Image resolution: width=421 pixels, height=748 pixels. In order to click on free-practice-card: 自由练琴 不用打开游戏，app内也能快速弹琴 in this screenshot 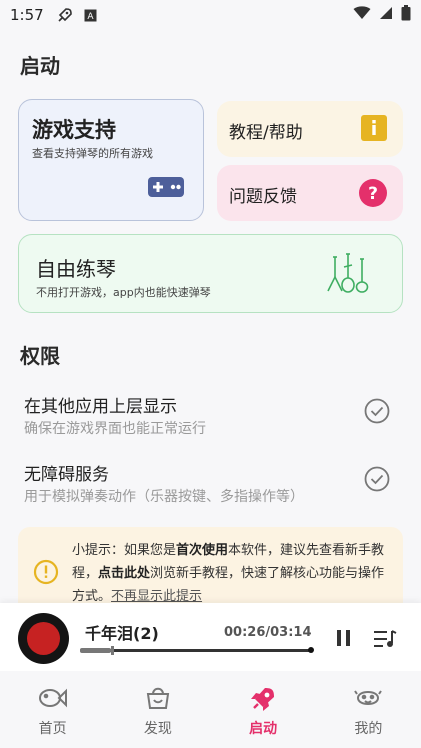, I will do `click(210, 273)`.